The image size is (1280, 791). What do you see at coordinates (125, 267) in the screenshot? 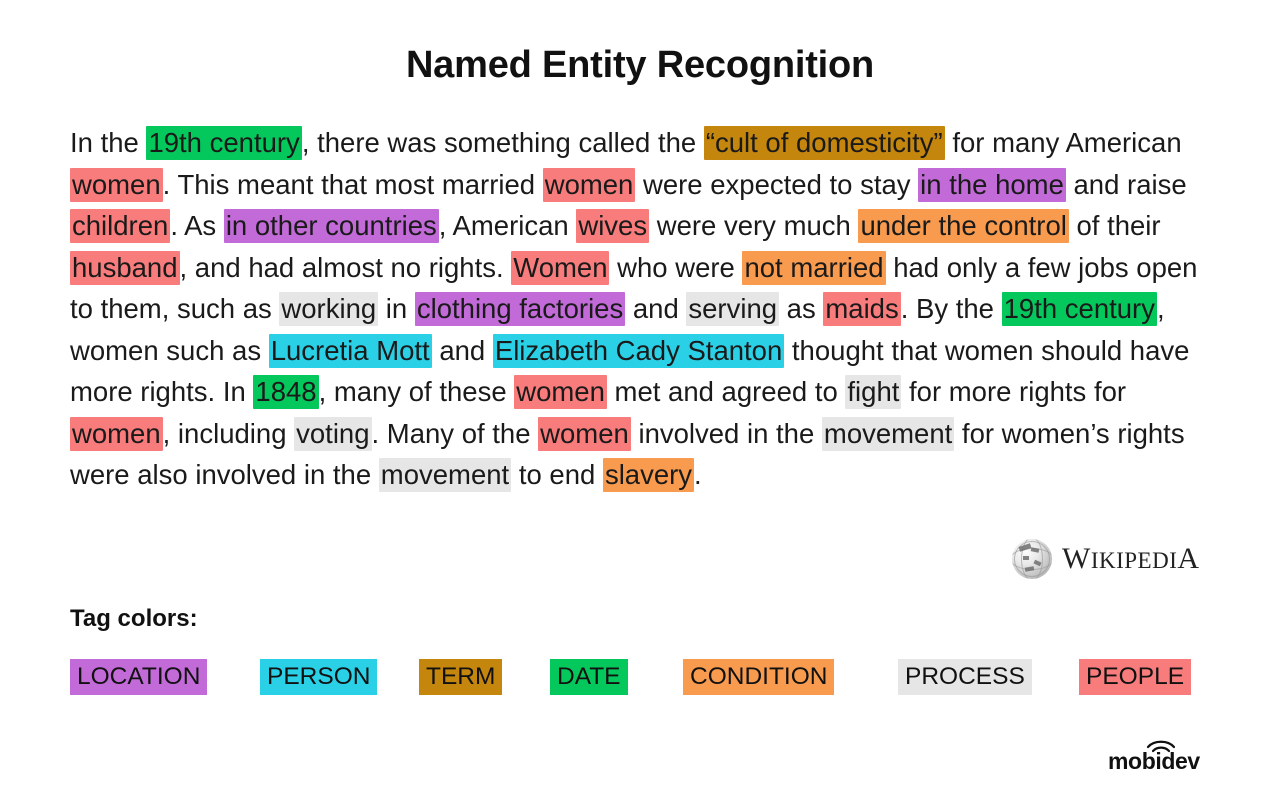
I see `entity-people: husband` at bounding box center [125, 267].